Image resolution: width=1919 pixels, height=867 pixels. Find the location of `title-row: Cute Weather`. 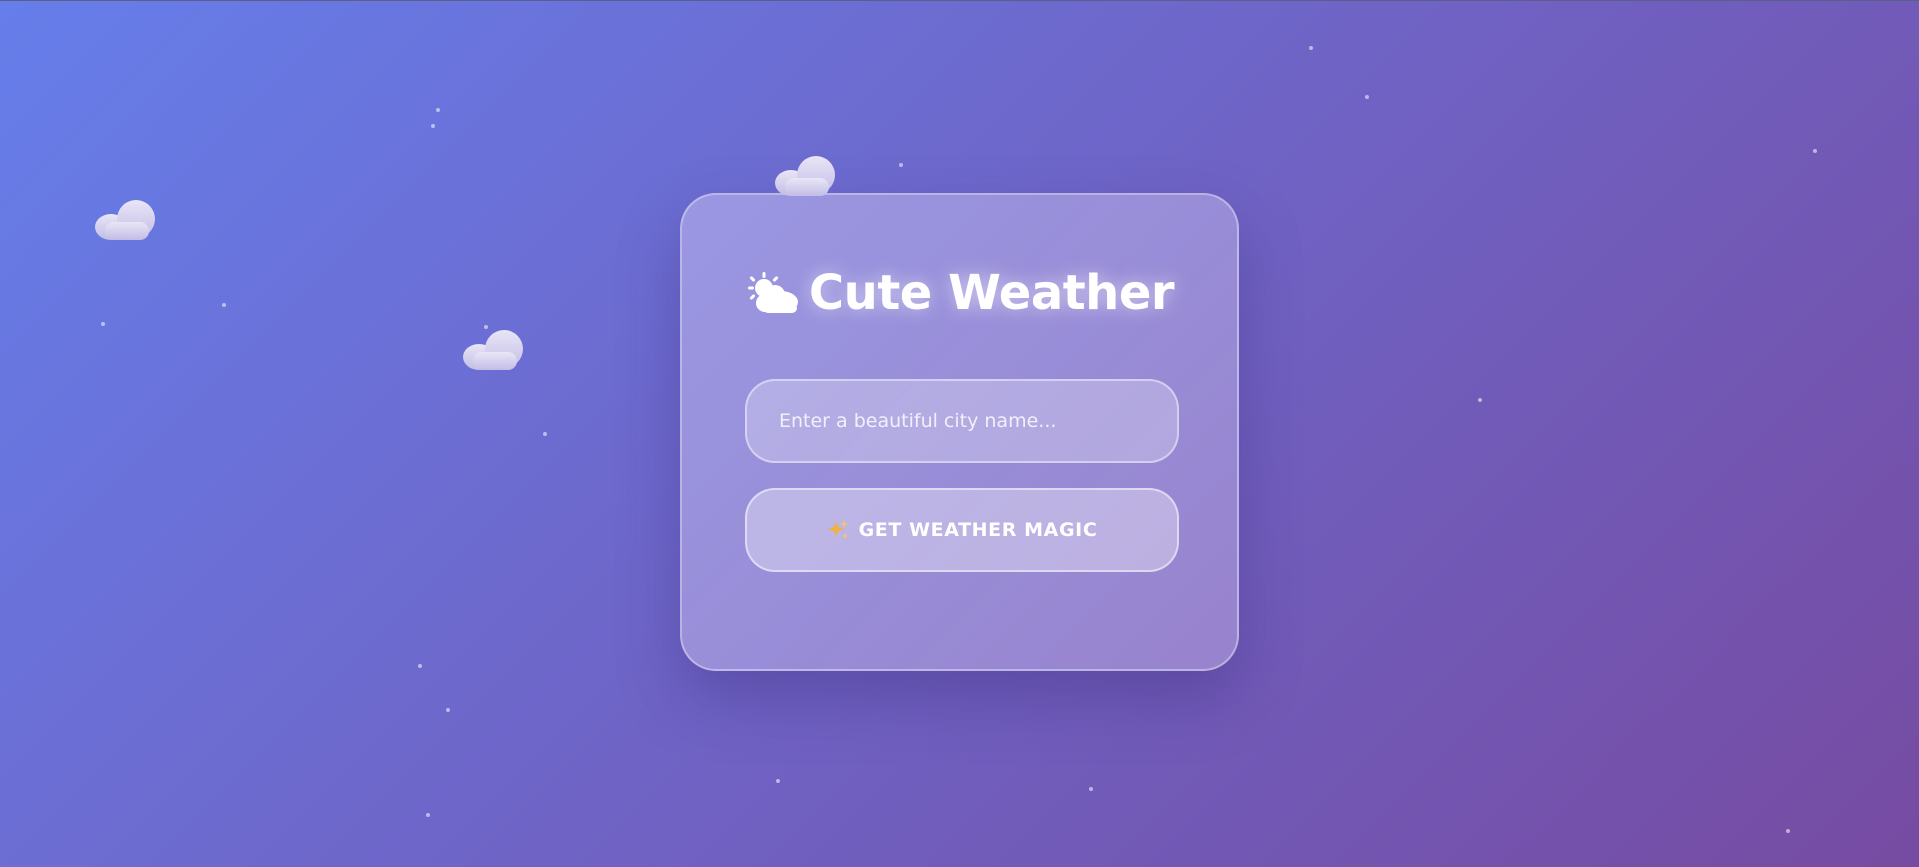

title-row: Cute Weather is located at coordinates (959, 293).